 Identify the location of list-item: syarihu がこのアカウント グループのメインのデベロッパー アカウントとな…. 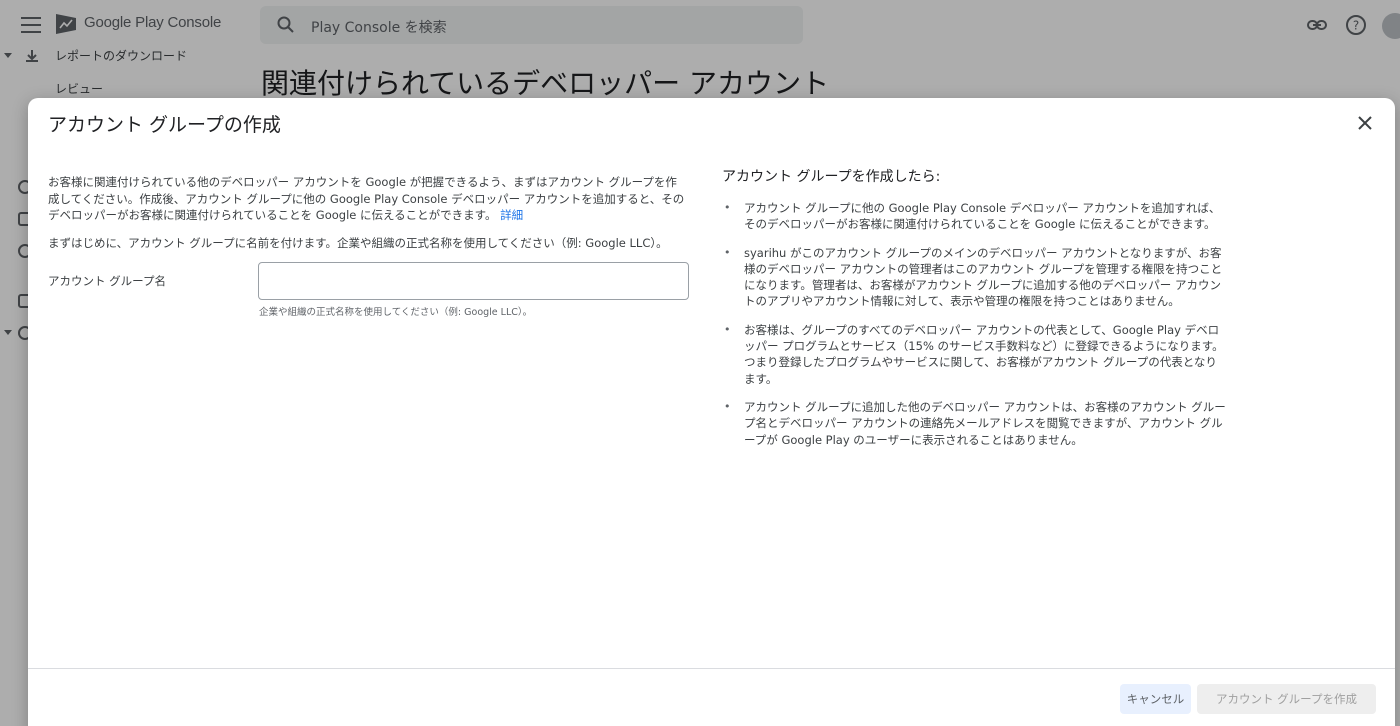
(975, 277).